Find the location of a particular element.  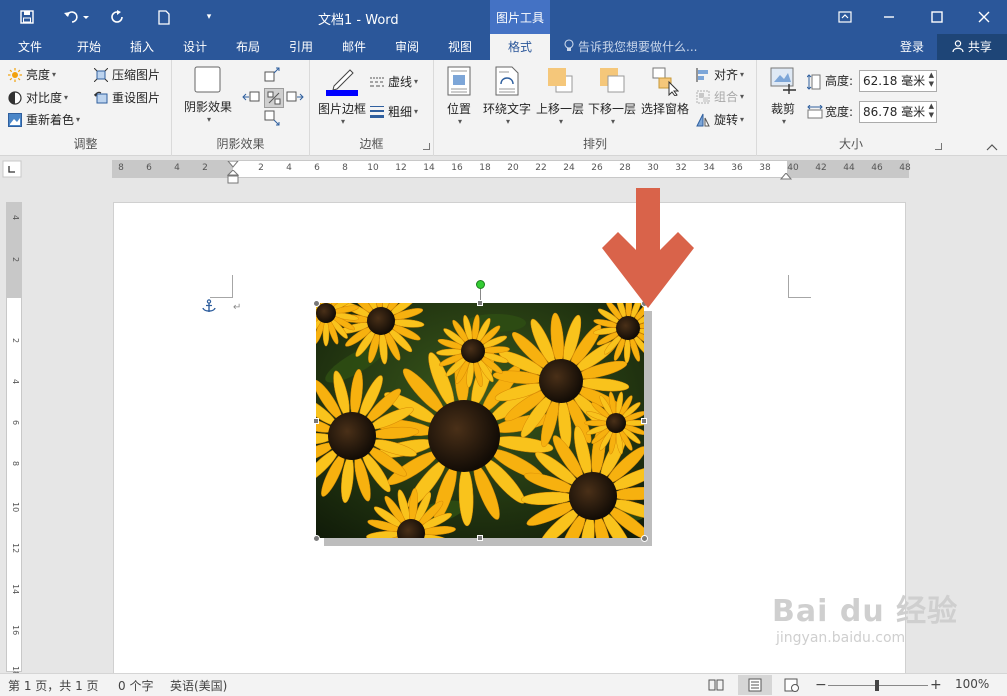

selection-pane-label: 选择窗格 is located at coordinates (664, 109).